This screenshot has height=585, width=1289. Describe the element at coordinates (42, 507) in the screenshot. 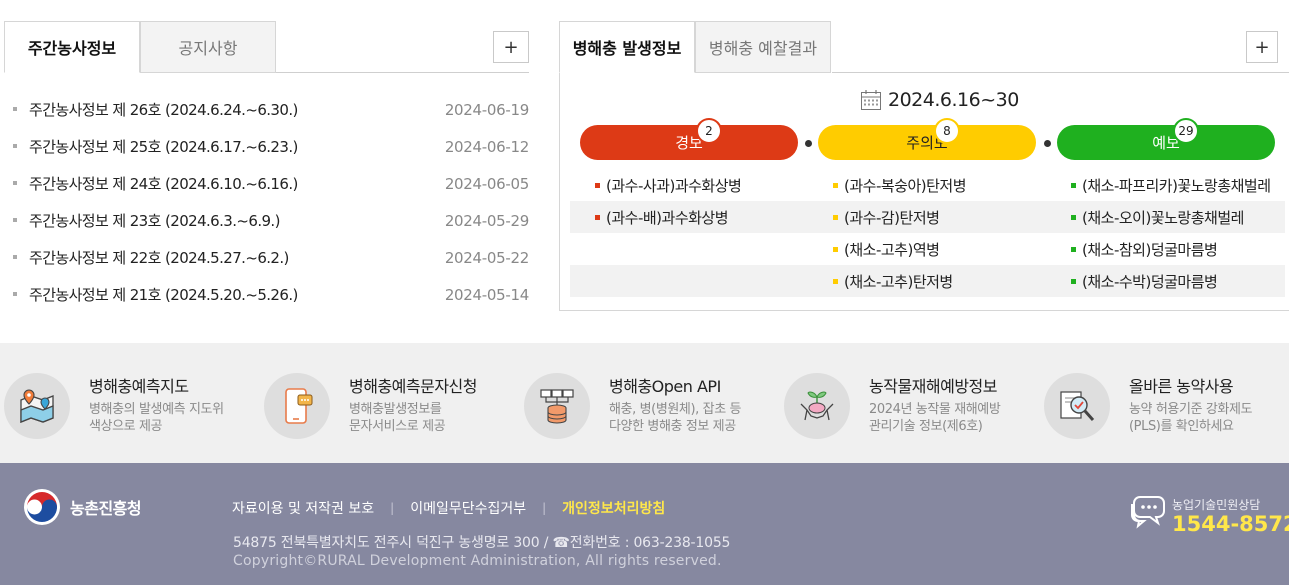

I see `rda-emblem-icon` at that location.